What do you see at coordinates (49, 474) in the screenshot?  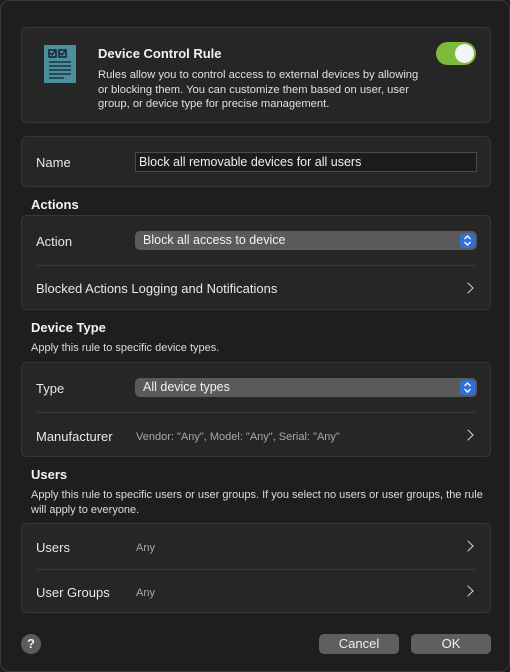 I see `users-section-title: Users` at bounding box center [49, 474].